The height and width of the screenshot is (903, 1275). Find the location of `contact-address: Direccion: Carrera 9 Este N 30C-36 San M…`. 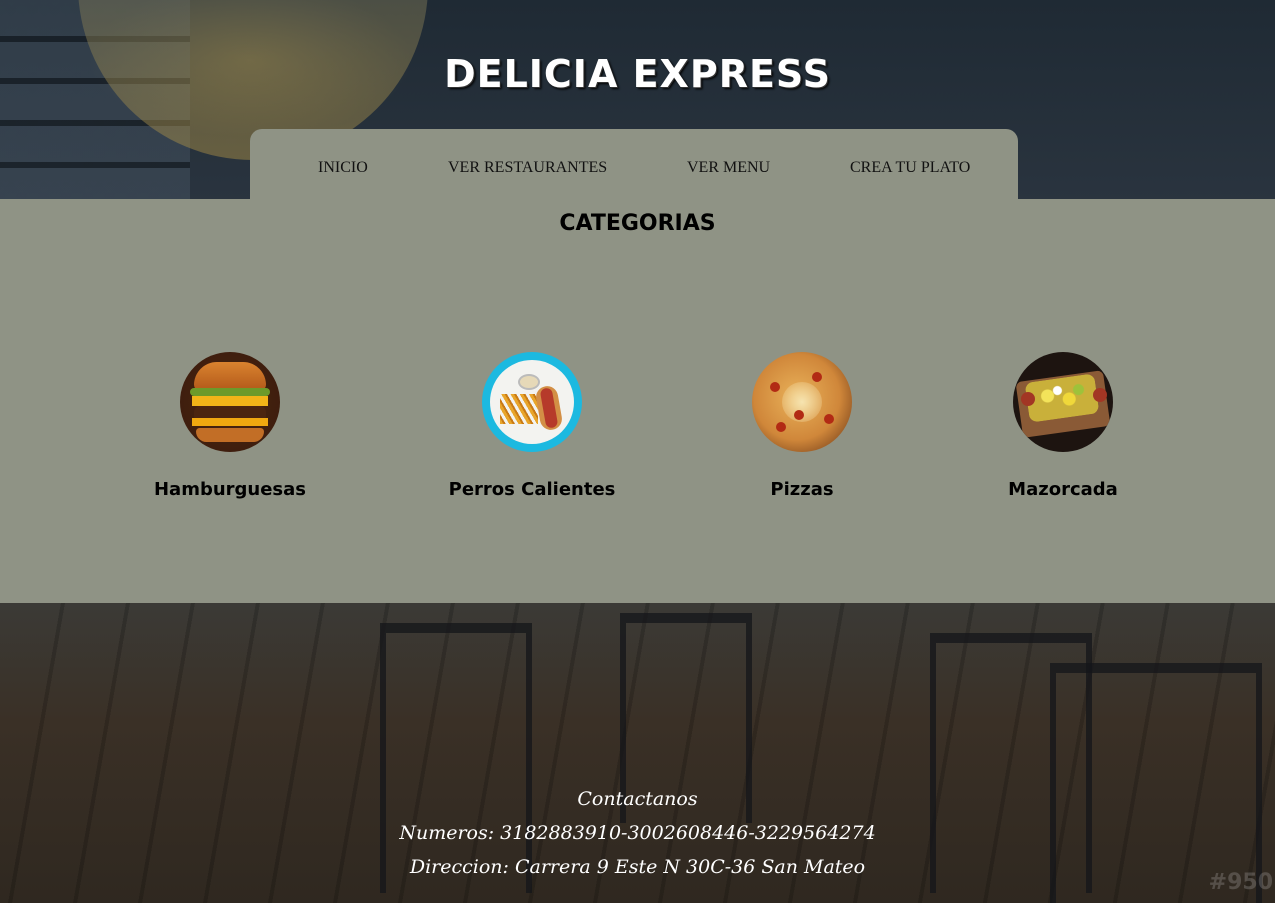

contact-address: Direccion: Carrera 9 Este N 30C-36 San M… is located at coordinates (637, 867).